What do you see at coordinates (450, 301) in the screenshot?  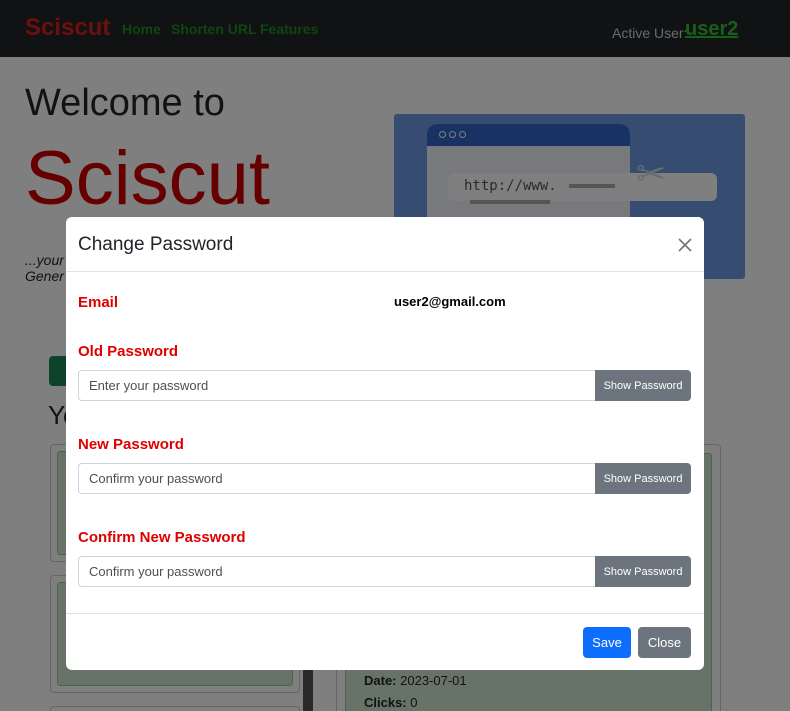 I see `email-value: user2@gmail.com` at bounding box center [450, 301].